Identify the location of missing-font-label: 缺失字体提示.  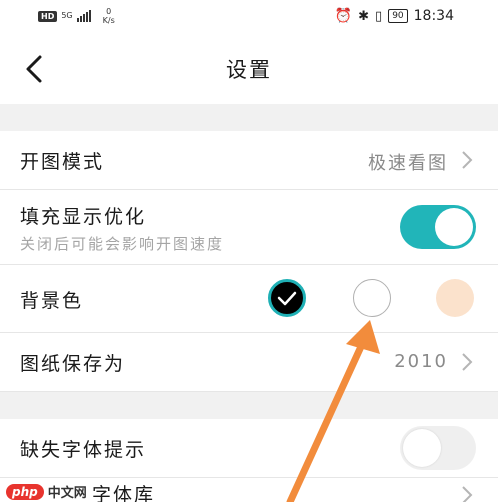
(83, 450).